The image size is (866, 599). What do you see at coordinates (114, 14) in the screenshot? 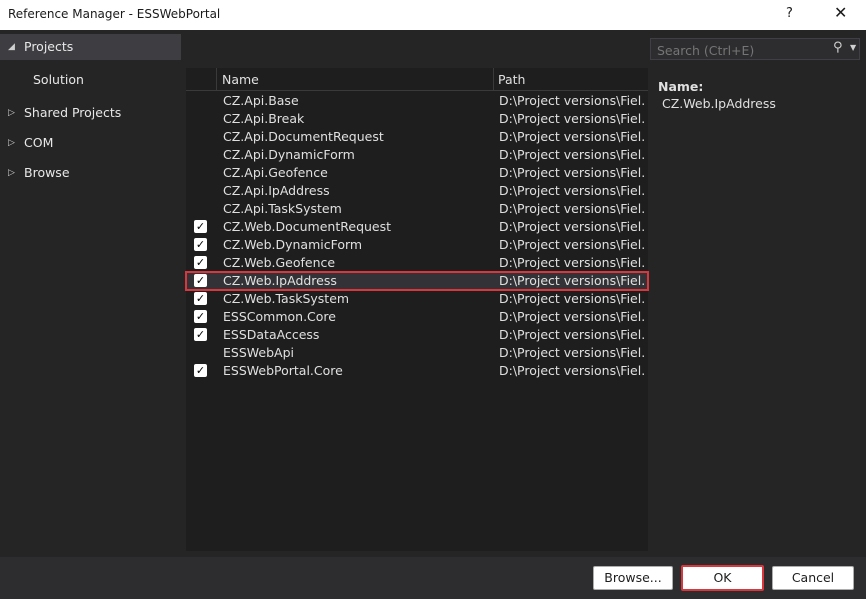
I see `window-title: Reference Manager - ESSWebPortal` at bounding box center [114, 14].